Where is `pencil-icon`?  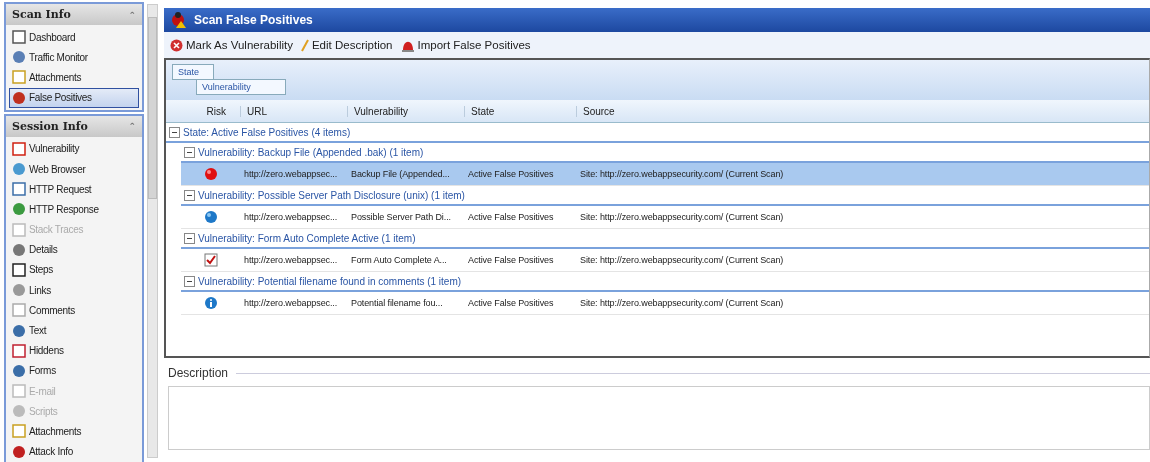
pencil-icon is located at coordinates (304, 45).